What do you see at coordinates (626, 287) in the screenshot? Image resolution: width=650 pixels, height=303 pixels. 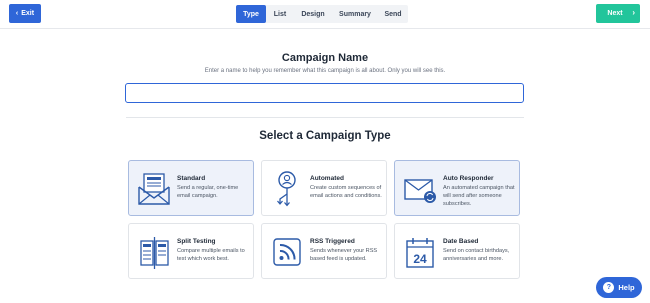 I see `help-label: Help` at bounding box center [626, 287].